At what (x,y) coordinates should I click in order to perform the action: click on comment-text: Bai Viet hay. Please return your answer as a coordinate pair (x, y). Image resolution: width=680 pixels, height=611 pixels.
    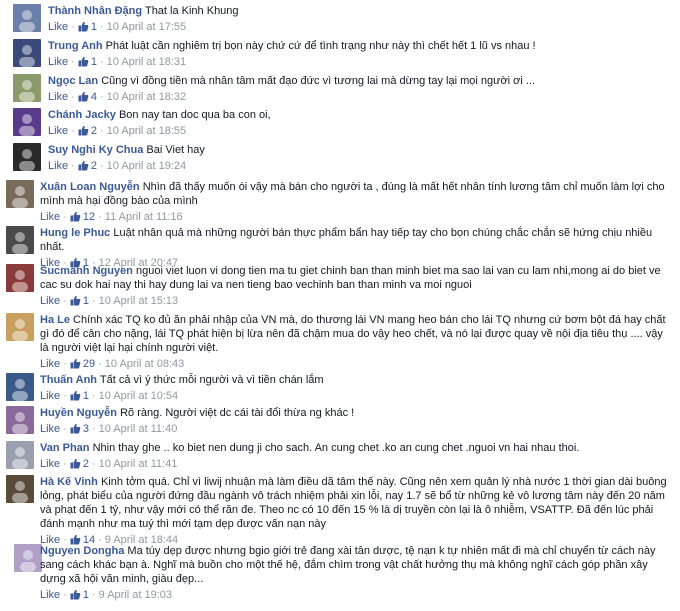
    Looking at the image, I should click on (175, 150).